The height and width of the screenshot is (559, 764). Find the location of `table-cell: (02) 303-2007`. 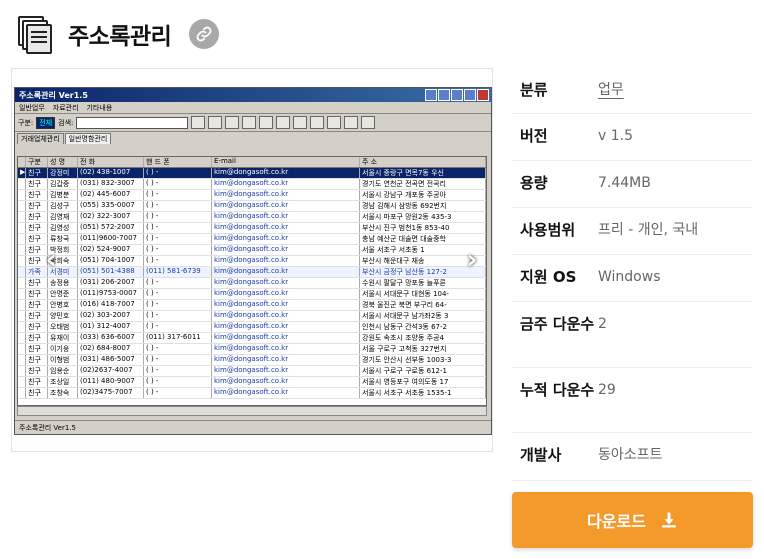

table-cell: (02) 303-2007 is located at coordinates (111, 316).